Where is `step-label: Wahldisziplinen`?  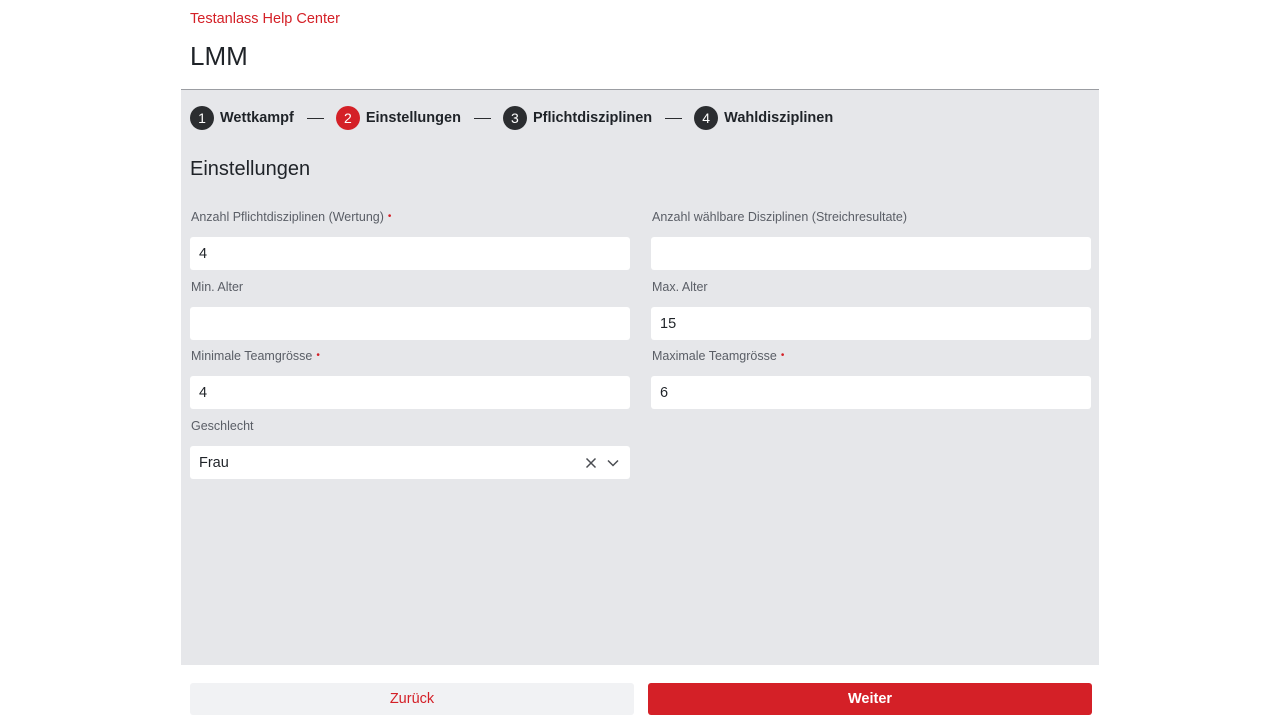 step-label: Wahldisziplinen is located at coordinates (779, 118).